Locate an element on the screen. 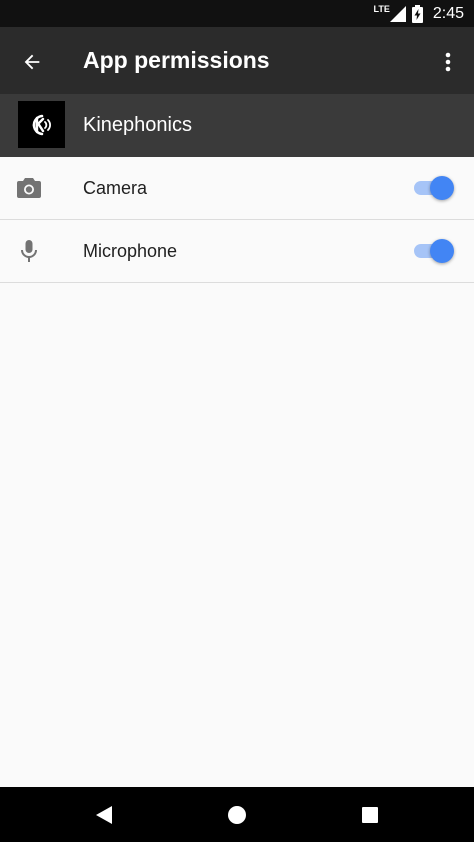  app-bar: App permissions is located at coordinates (237, 60).